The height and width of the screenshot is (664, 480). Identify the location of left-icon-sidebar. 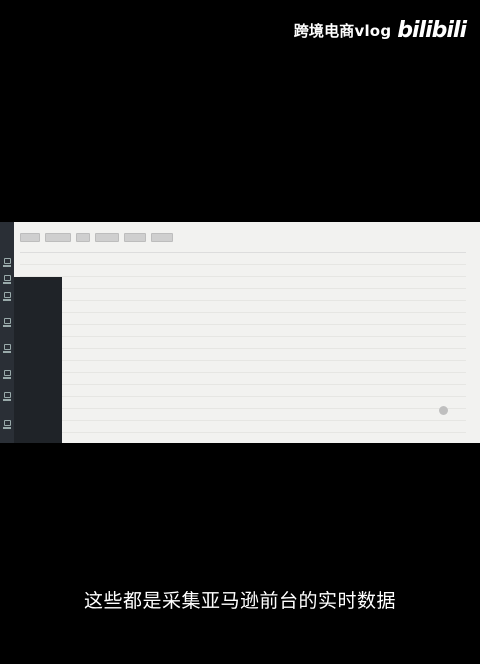
(7, 332).